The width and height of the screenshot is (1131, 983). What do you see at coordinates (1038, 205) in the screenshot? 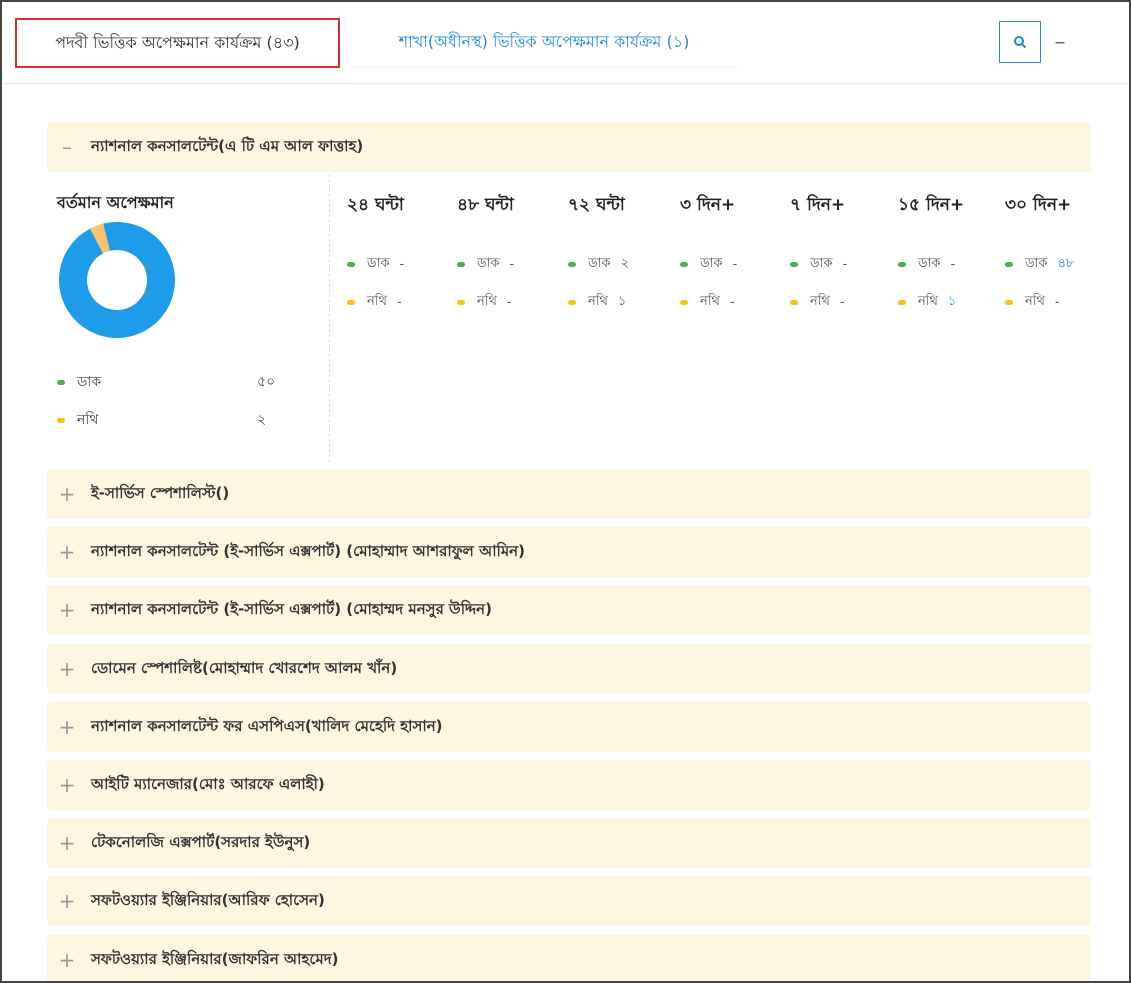
I see `time-column-header: ৩০ দিন+` at bounding box center [1038, 205].